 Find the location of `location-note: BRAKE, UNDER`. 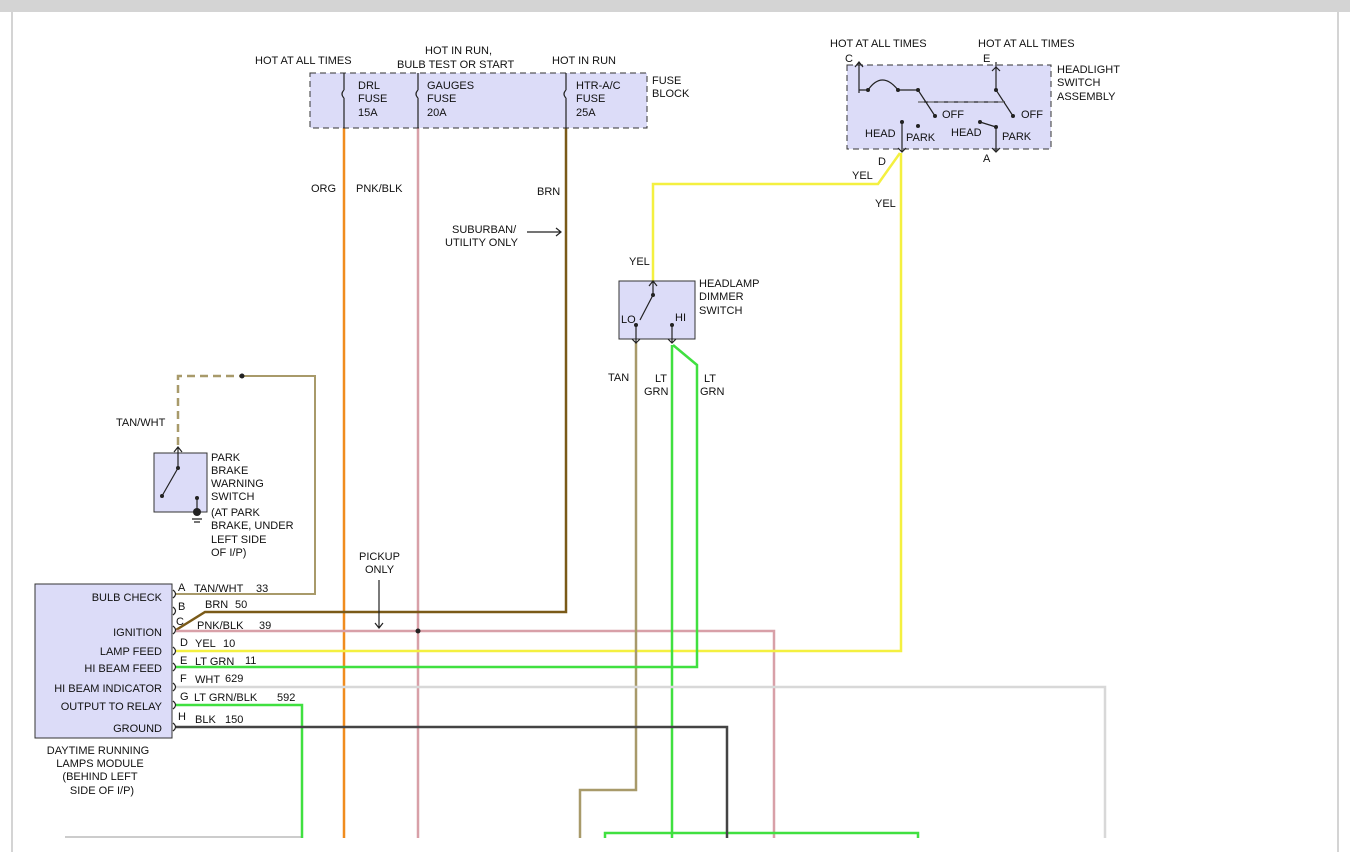

location-note: BRAKE, UNDER is located at coordinates (252, 526).